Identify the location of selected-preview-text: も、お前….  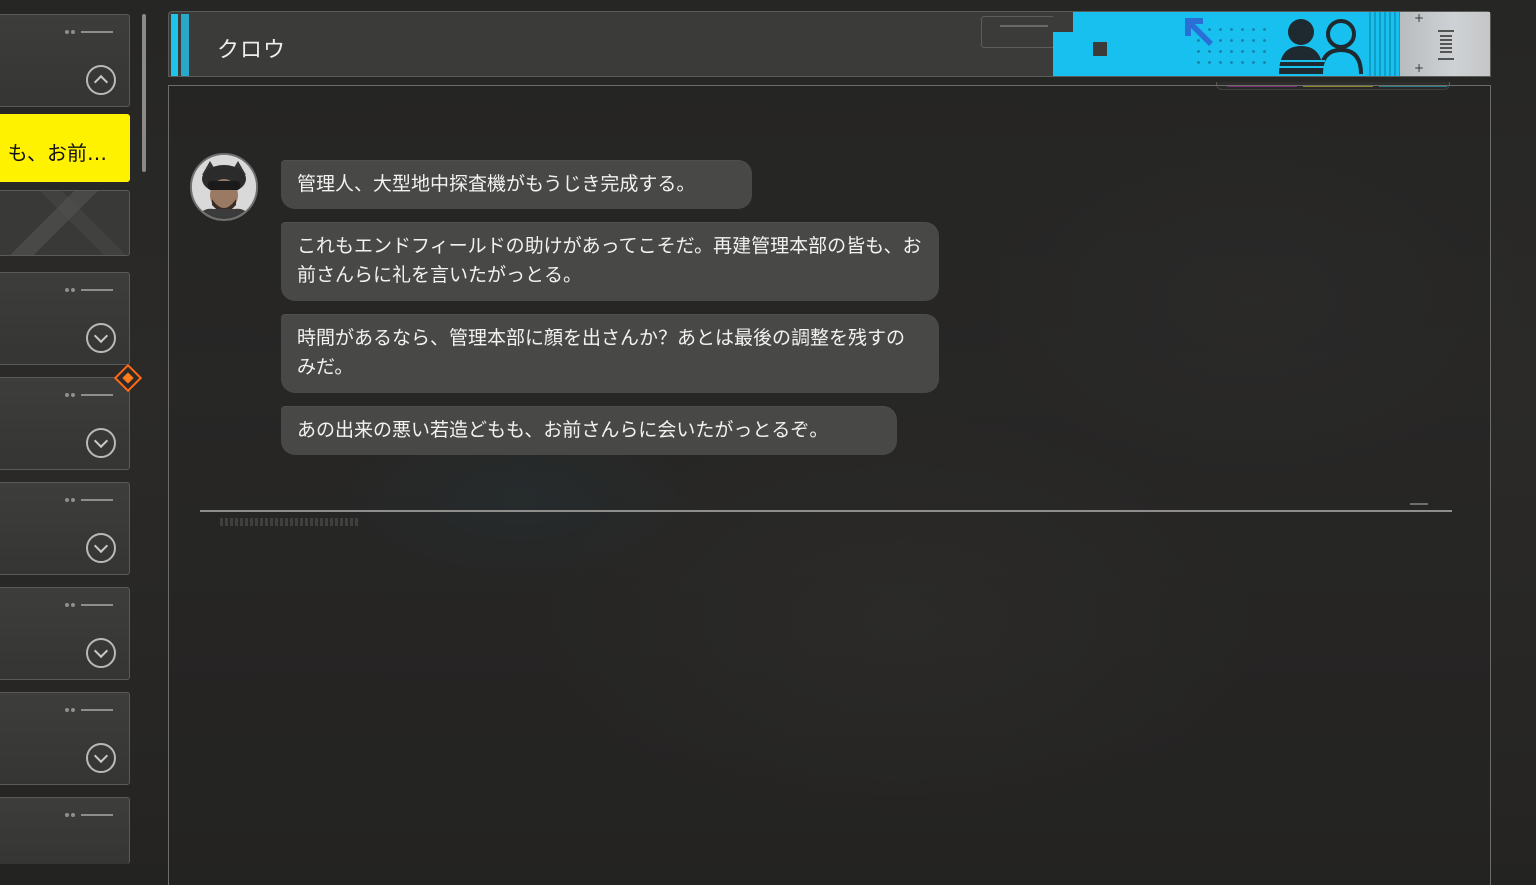
(57, 151).